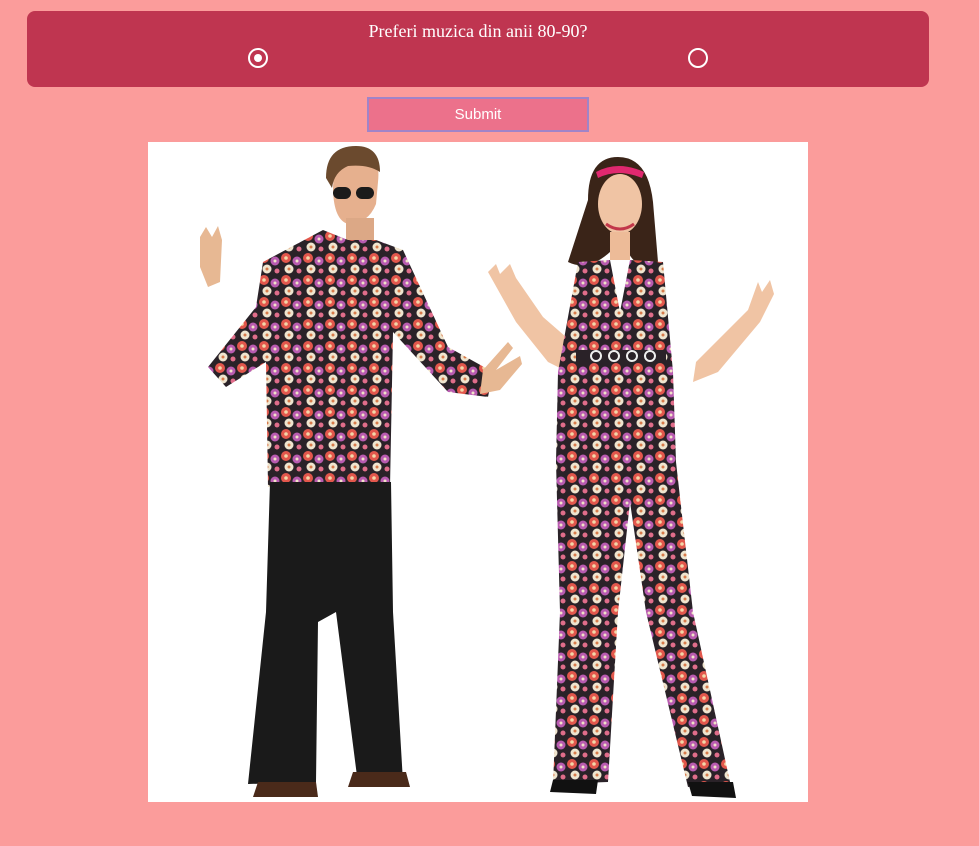 The image size is (979, 846). Describe the element at coordinates (478, 114) in the screenshot. I see `submit-button: Submit` at that location.